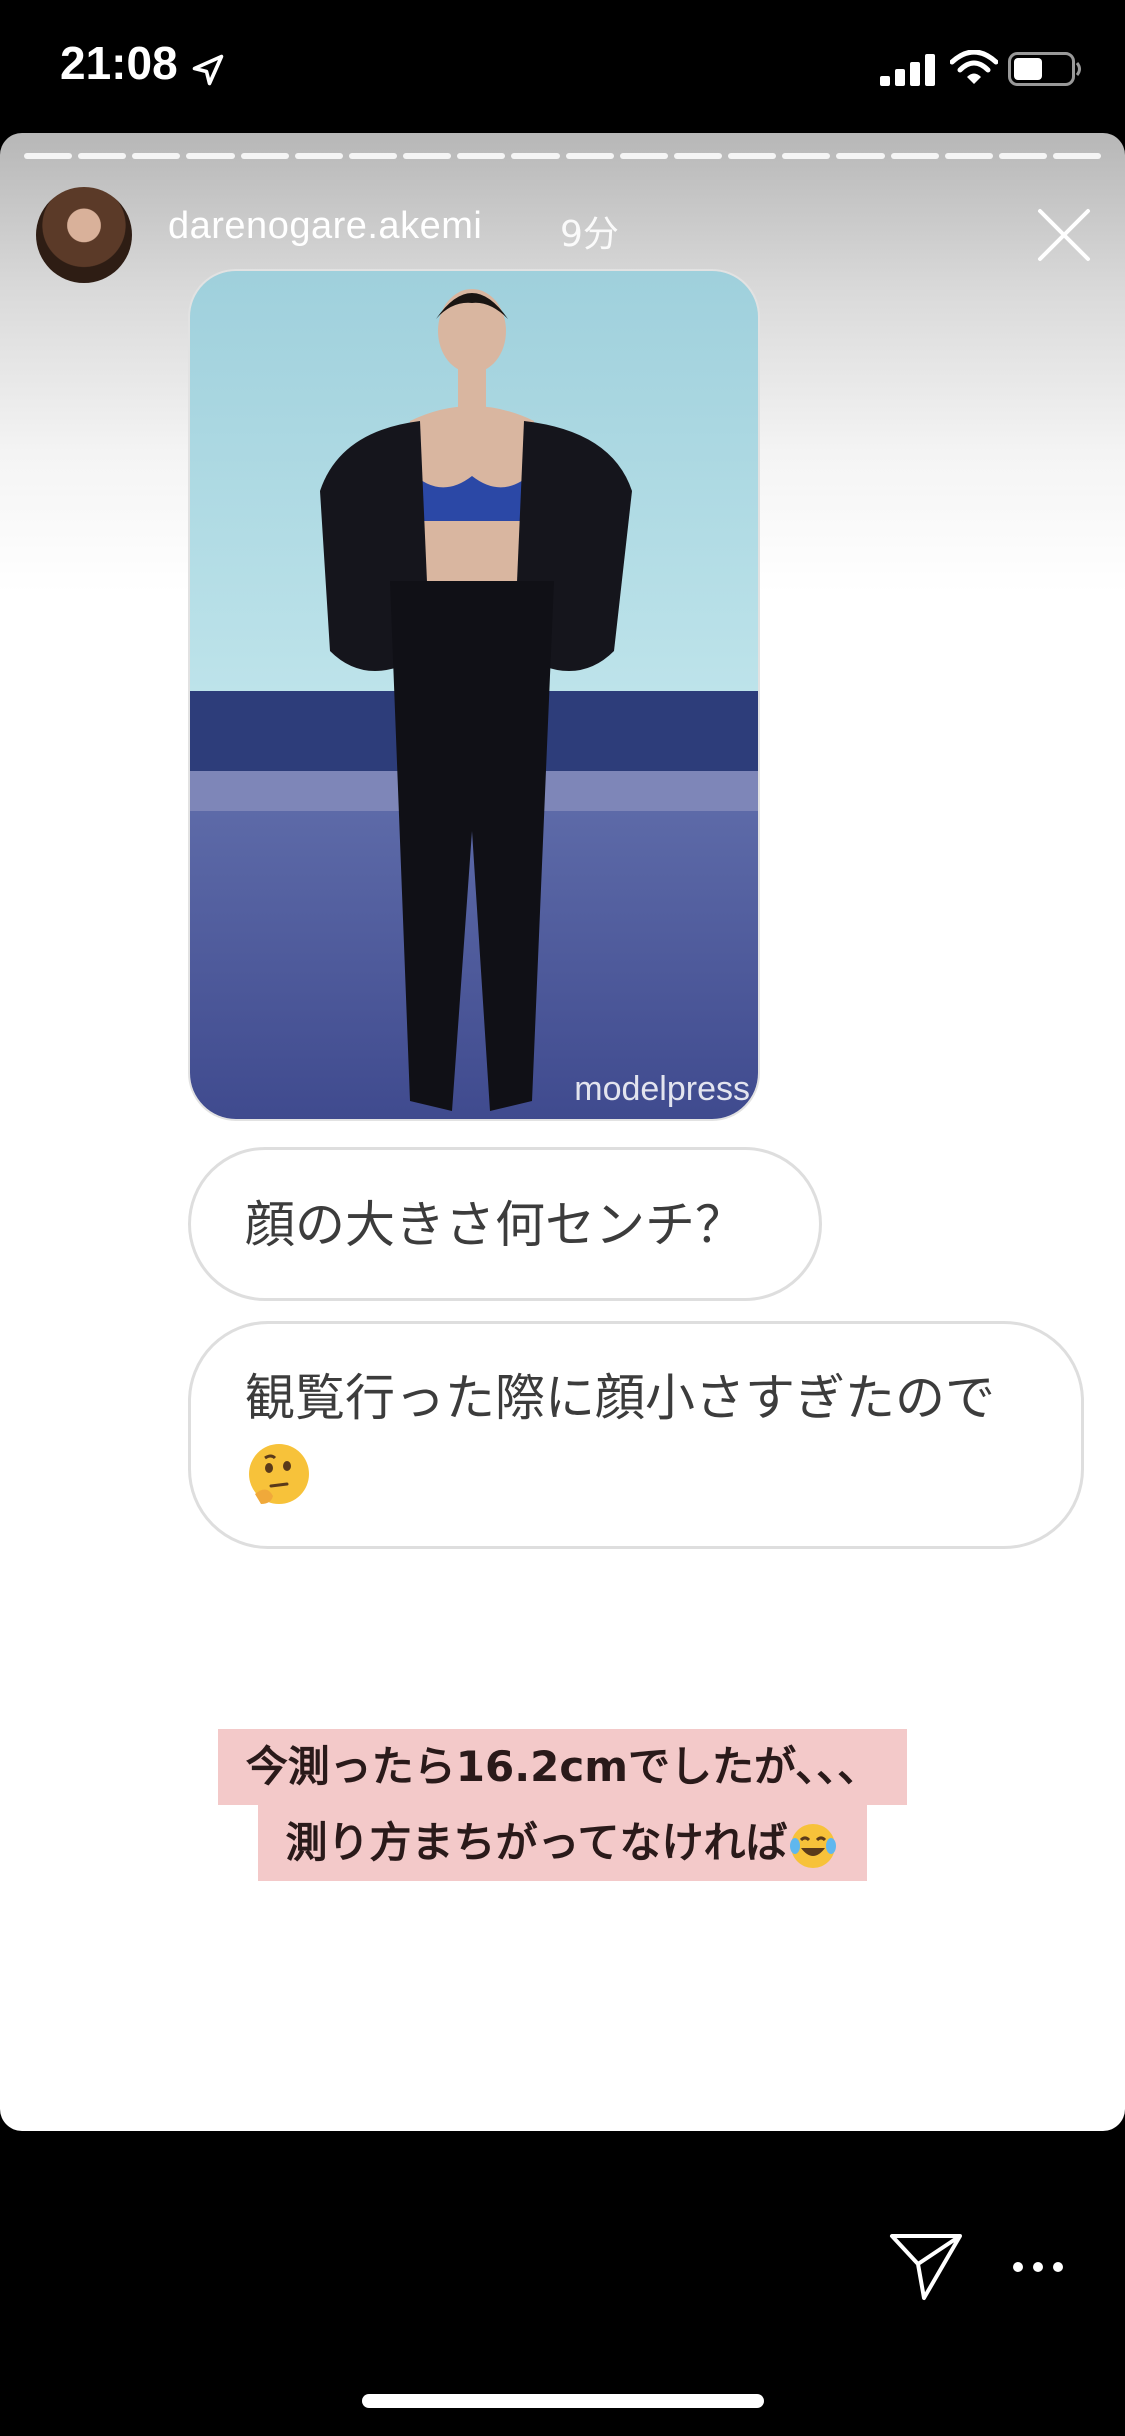 The width and height of the screenshot is (1125, 2436). What do you see at coordinates (563, 156) in the screenshot?
I see `story-progress-bar` at bounding box center [563, 156].